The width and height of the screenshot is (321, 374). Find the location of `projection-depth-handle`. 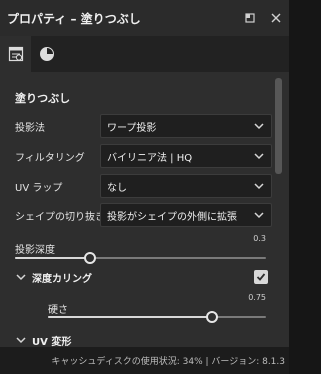

projection-depth-handle is located at coordinates (90, 258).